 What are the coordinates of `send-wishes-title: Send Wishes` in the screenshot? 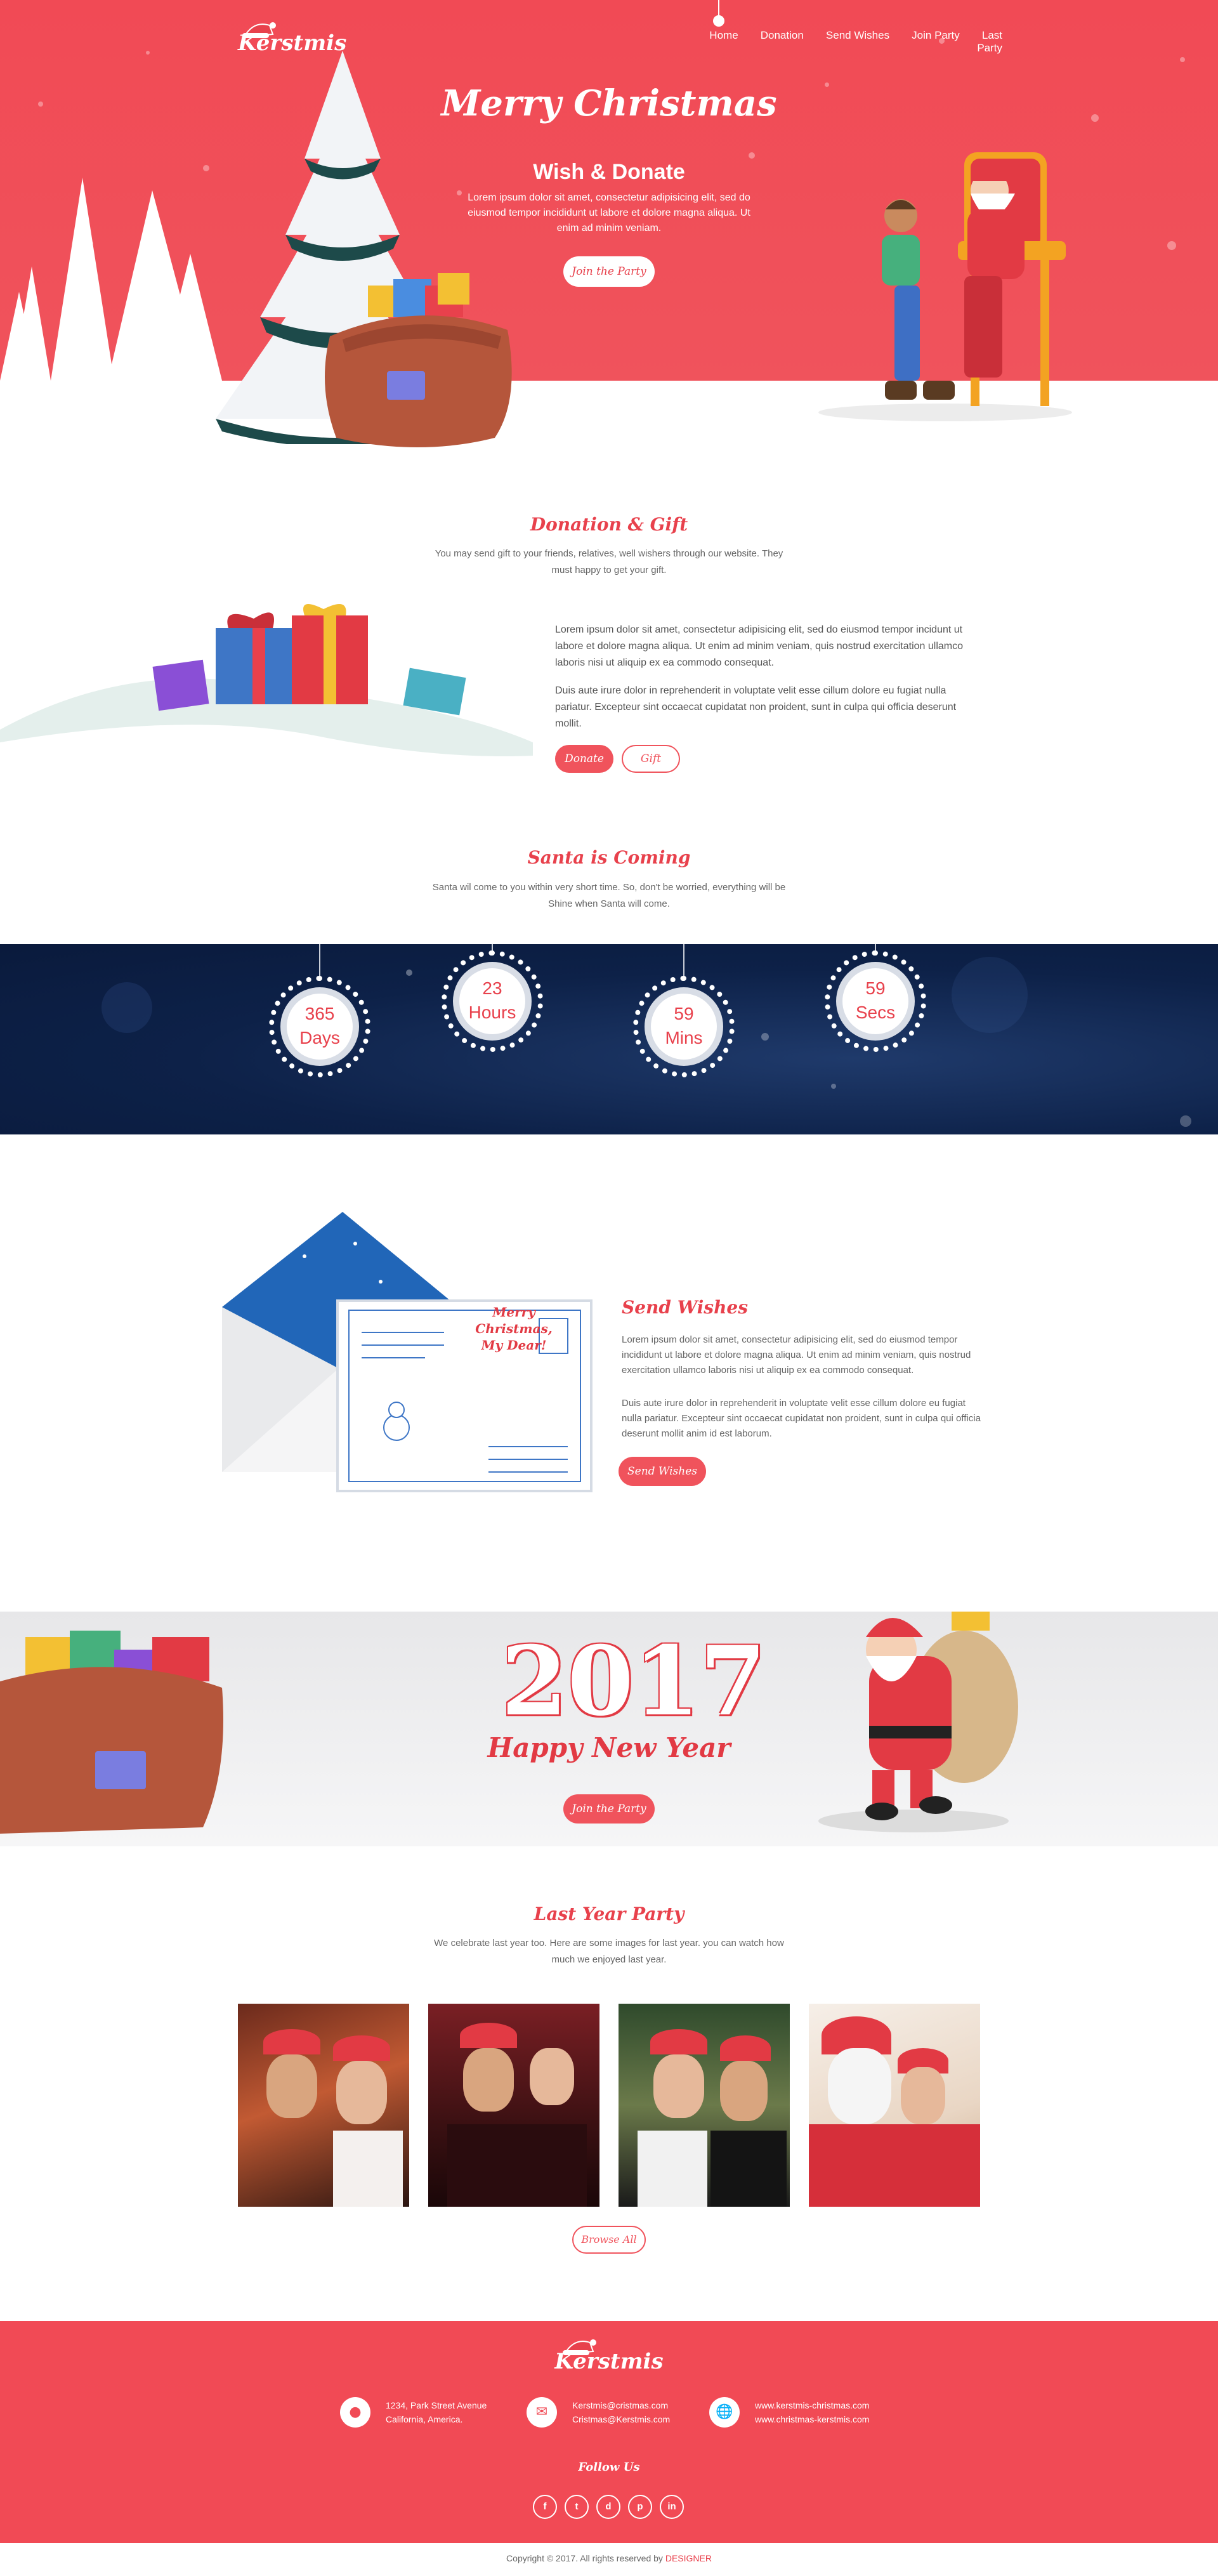 It's located at (686, 1308).